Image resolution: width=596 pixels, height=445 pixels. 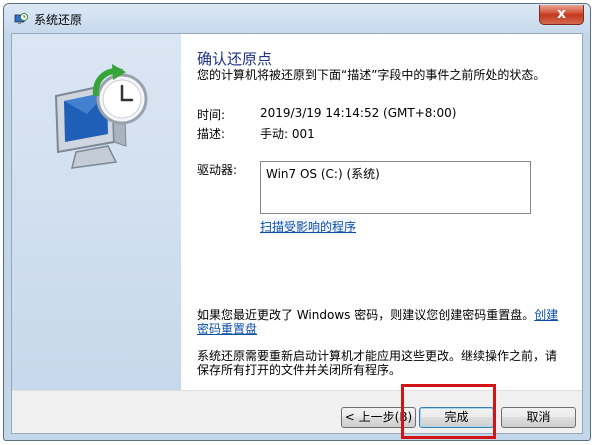 I want to click on cancel-button: 取消, so click(x=538, y=417).